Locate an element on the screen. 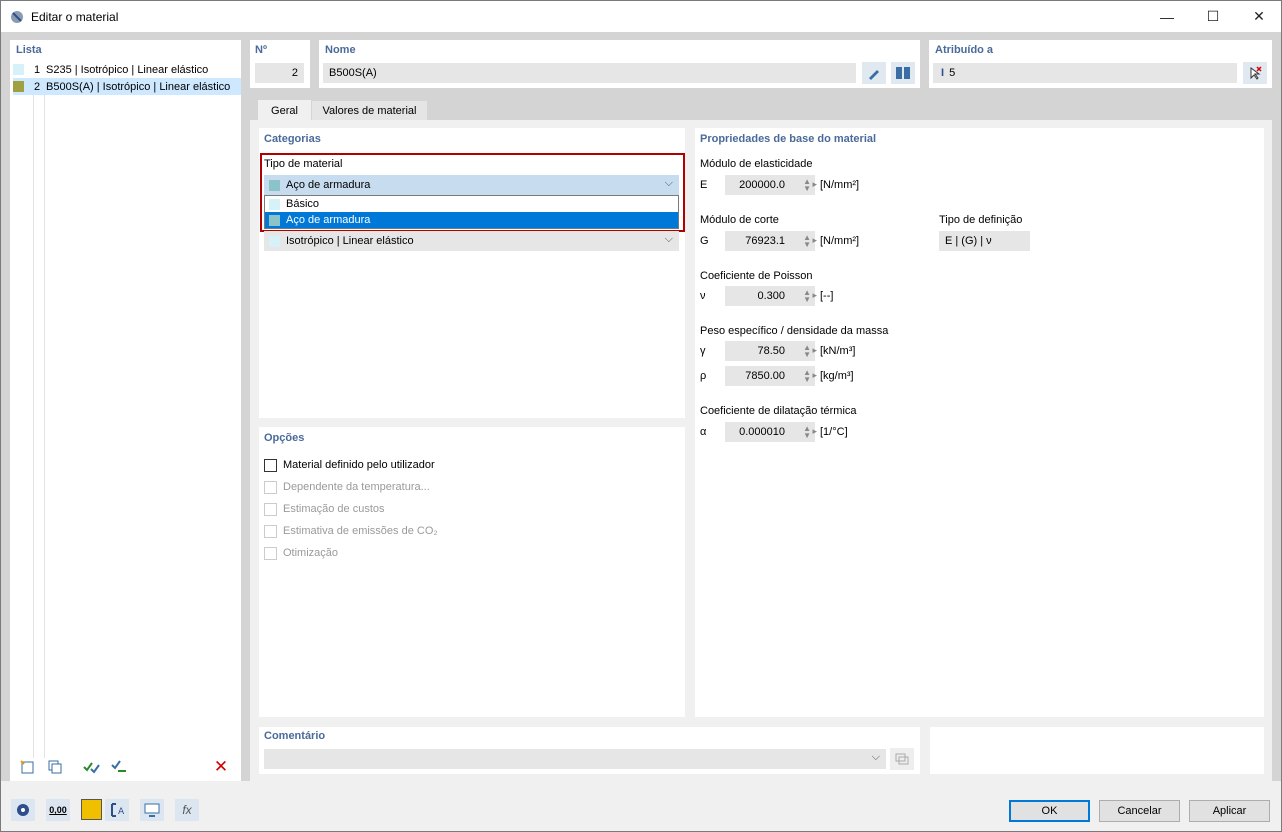  co2-checkbox is located at coordinates (270, 531).